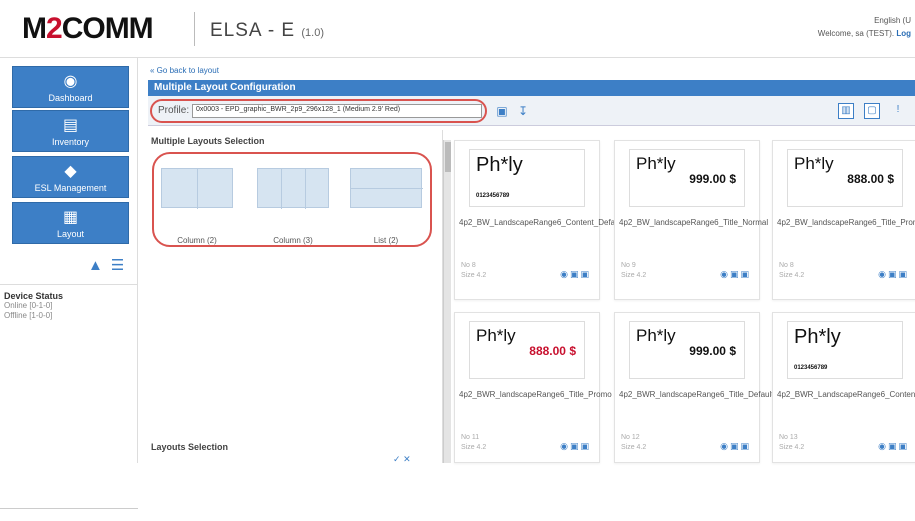 The image size is (915, 521). Describe the element at coordinates (872, 111) in the screenshot. I see `page-icon: ▢` at that location.